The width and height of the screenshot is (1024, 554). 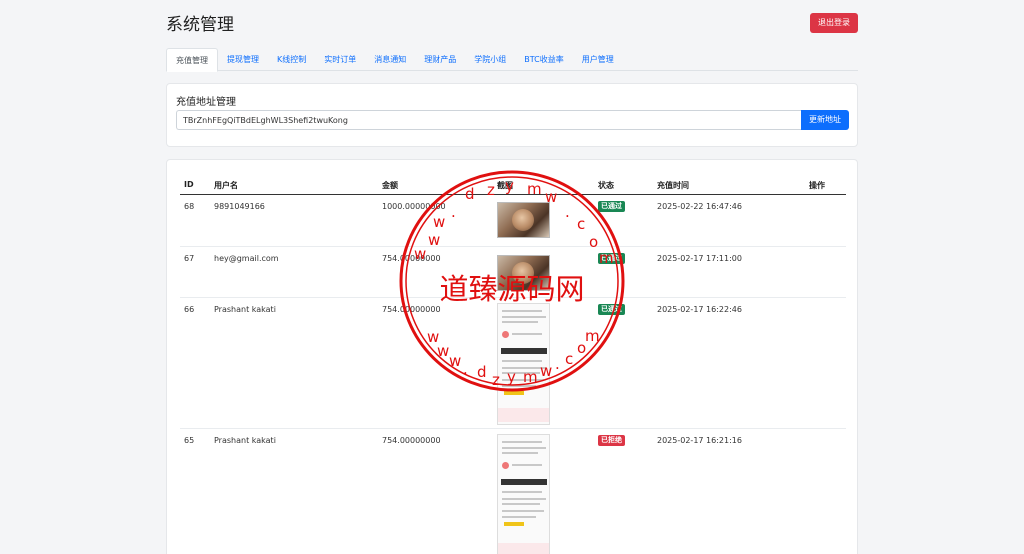 I want to click on row-amount: 1000.00000000, so click(x=414, y=206).